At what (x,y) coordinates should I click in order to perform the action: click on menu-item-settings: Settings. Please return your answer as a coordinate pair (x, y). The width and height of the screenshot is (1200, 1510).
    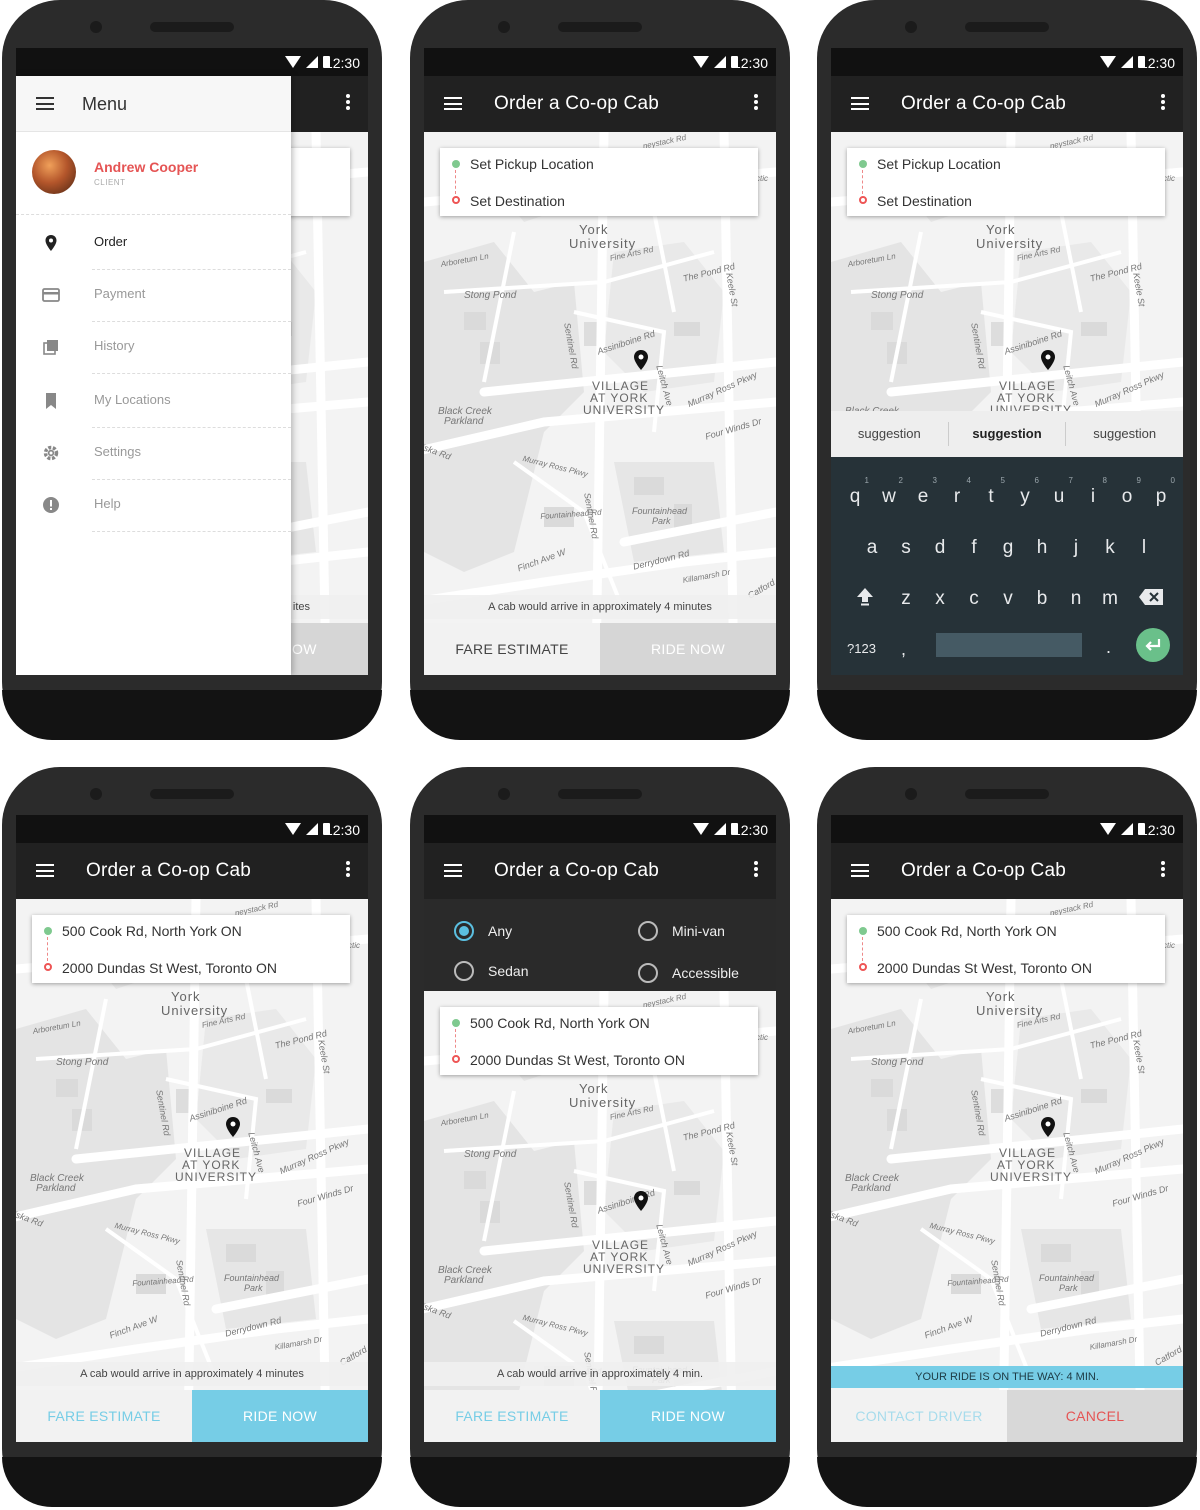
    Looking at the image, I should click on (153, 454).